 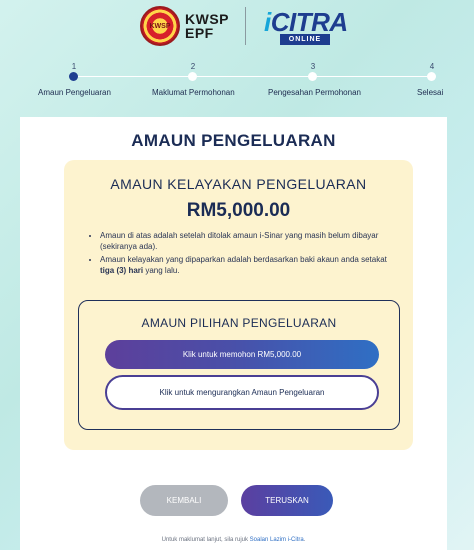 What do you see at coordinates (74, 66) in the screenshot?
I see `step-1-number: 1` at bounding box center [74, 66].